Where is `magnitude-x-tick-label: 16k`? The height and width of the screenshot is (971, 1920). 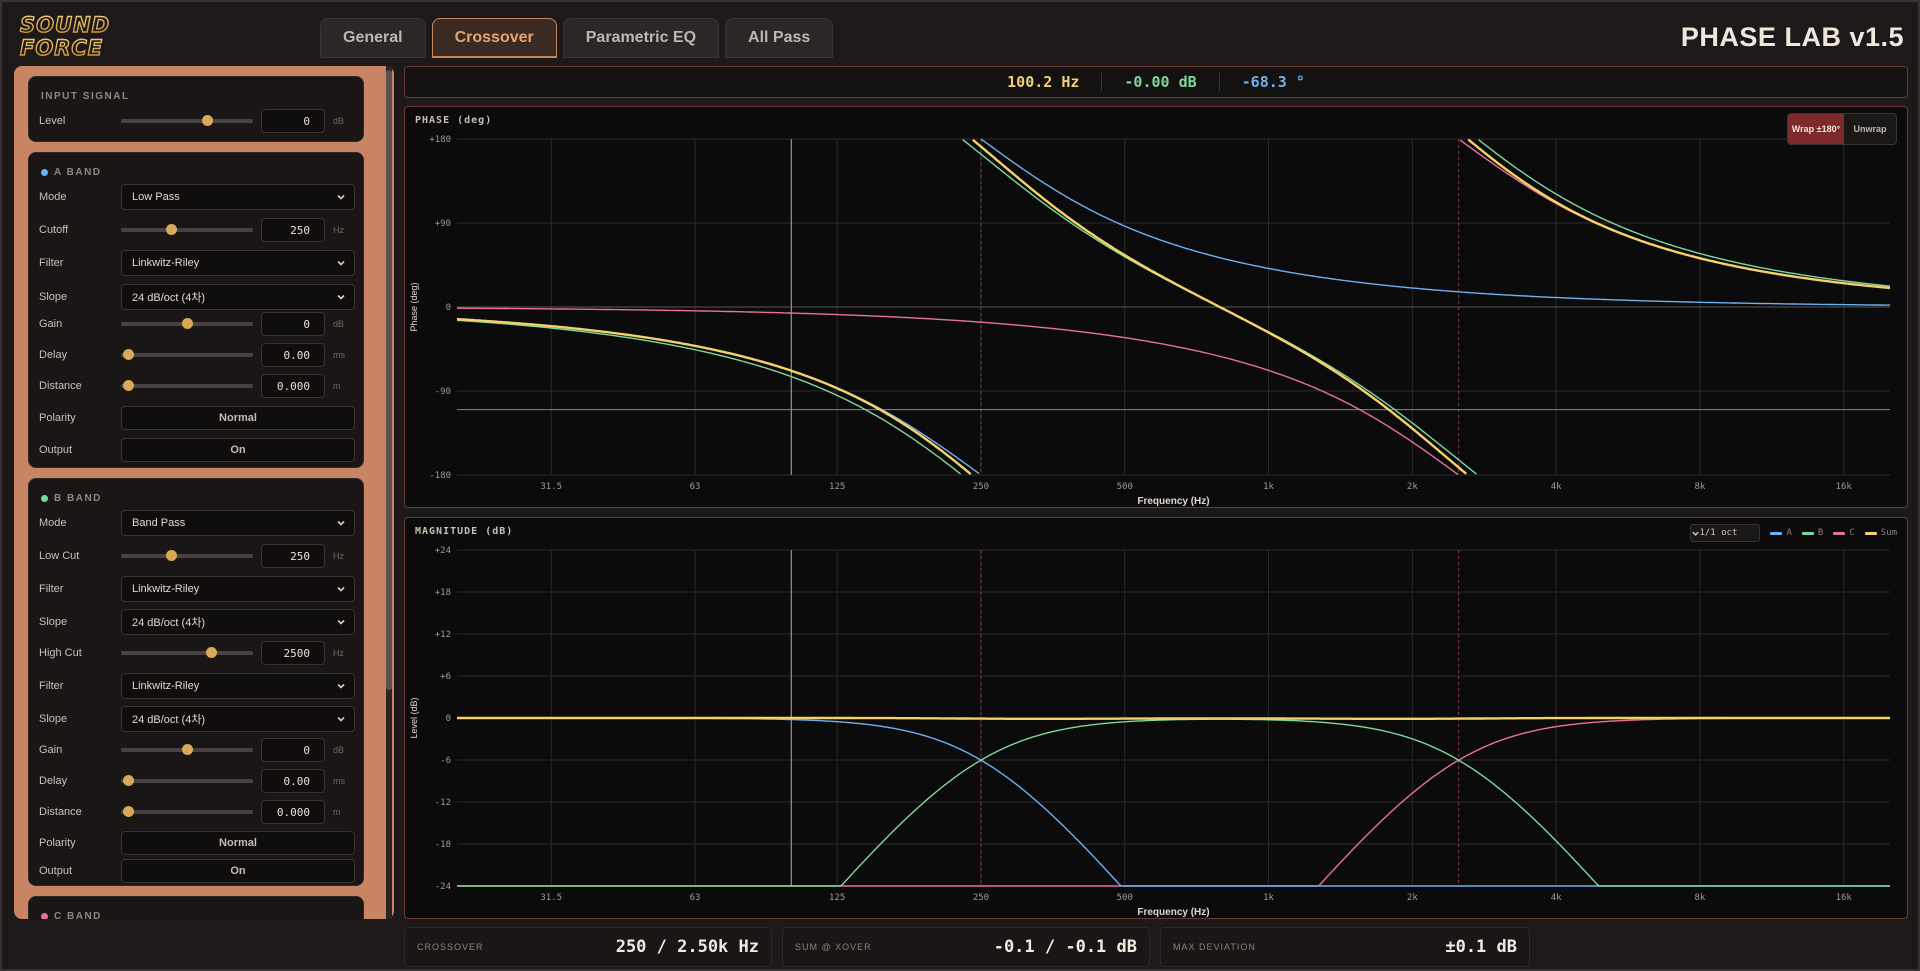 magnitude-x-tick-label: 16k is located at coordinates (1844, 898).